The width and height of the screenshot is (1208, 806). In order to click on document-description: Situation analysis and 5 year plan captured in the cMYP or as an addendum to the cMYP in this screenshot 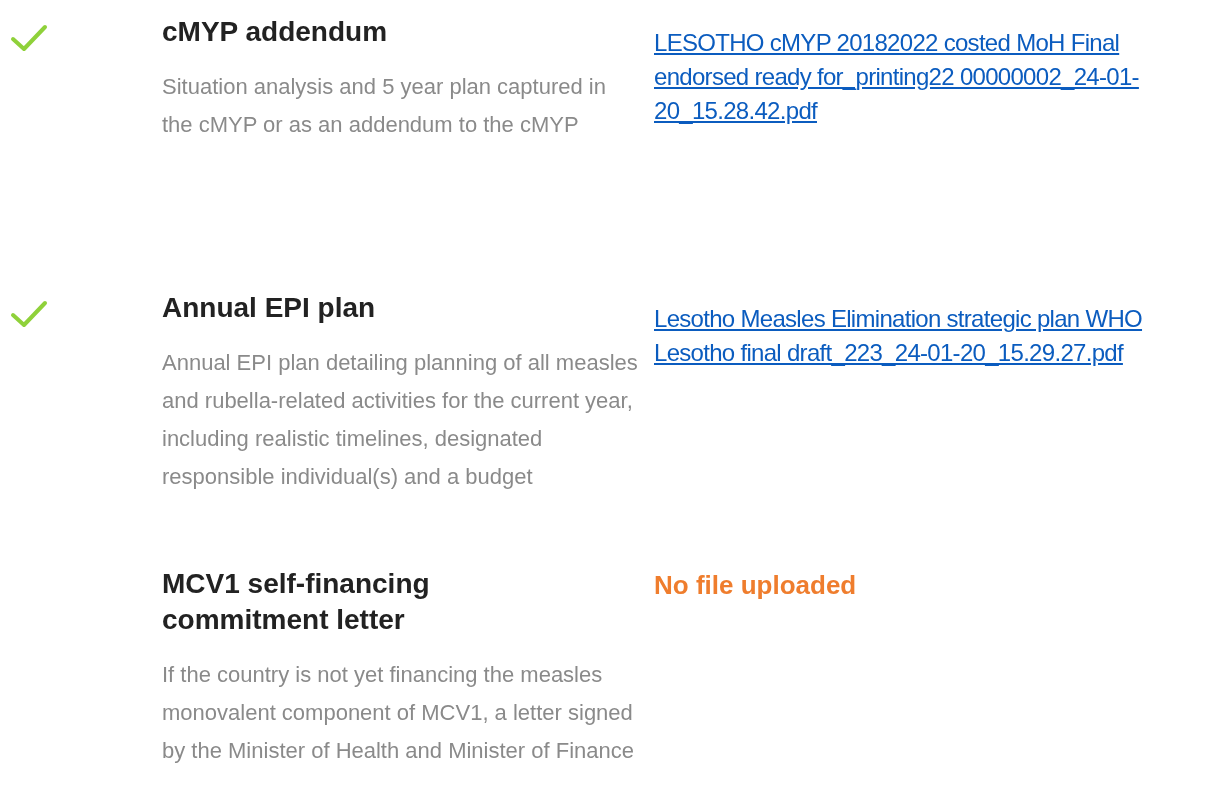, I will do `click(384, 106)`.